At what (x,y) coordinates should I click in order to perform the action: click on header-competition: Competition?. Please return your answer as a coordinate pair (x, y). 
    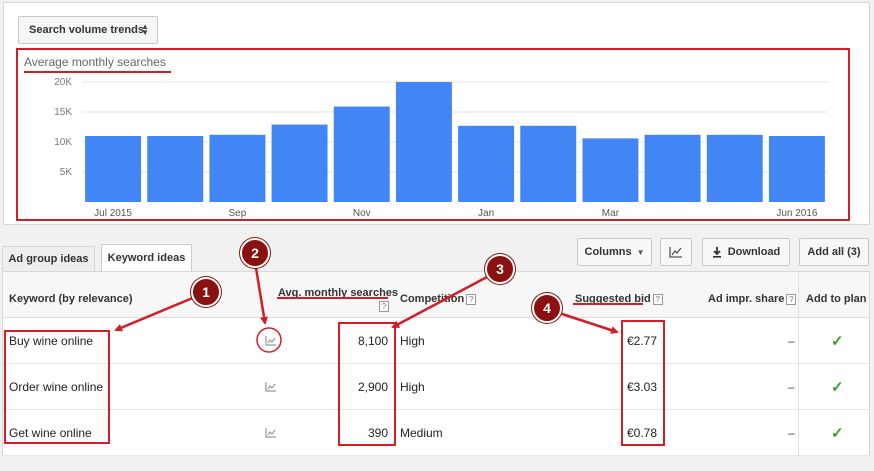
    Looking at the image, I should click on (438, 299).